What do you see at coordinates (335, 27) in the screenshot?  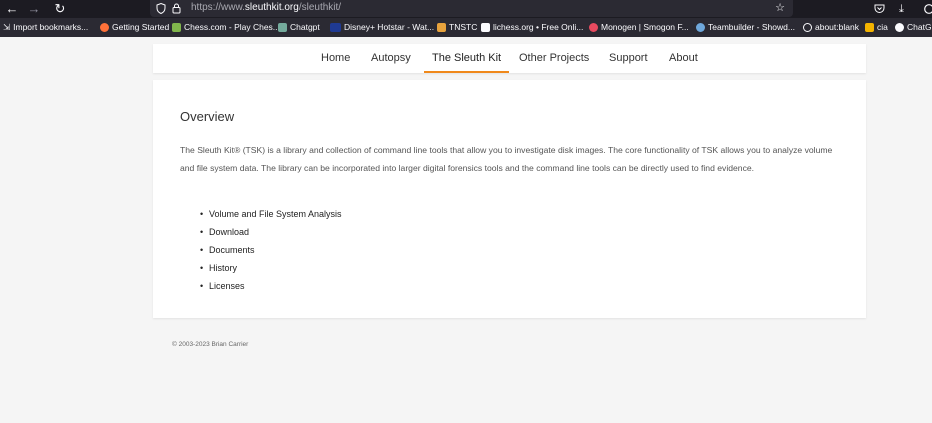 I see `hotstar-icon` at bounding box center [335, 27].